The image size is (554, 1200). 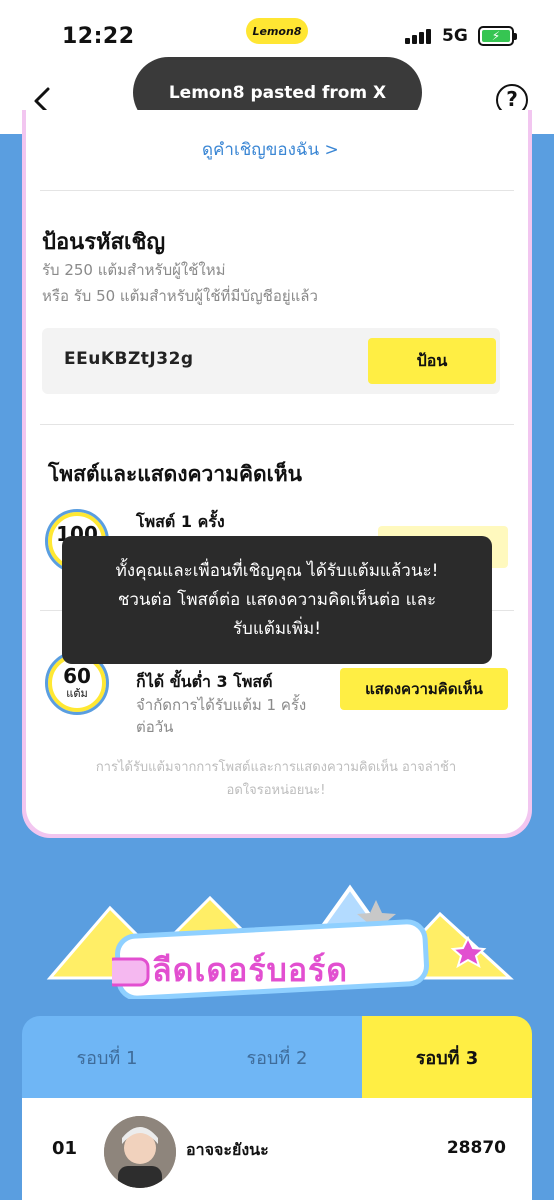 What do you see at coordinates (107, 1057) in the screenshot?
I see `tab-round-1: รอบที่ 1` at bounding box center [107, 1057].